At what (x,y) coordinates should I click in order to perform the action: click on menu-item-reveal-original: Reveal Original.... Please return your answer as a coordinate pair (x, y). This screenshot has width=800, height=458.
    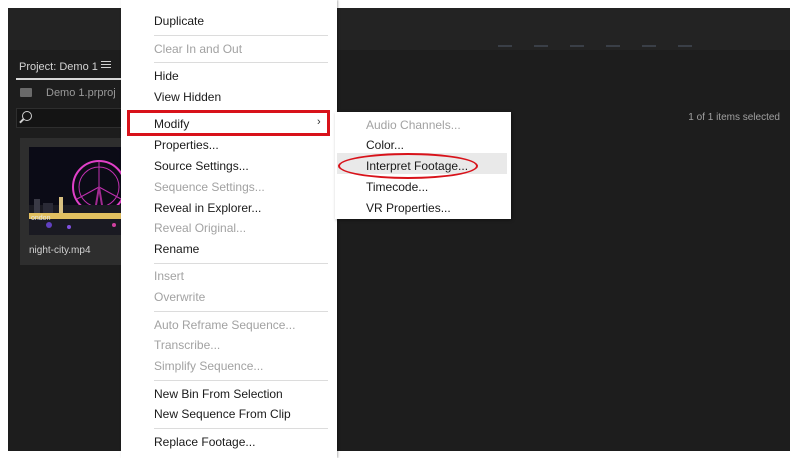
    Looking at the image, I should click on (200, 228).